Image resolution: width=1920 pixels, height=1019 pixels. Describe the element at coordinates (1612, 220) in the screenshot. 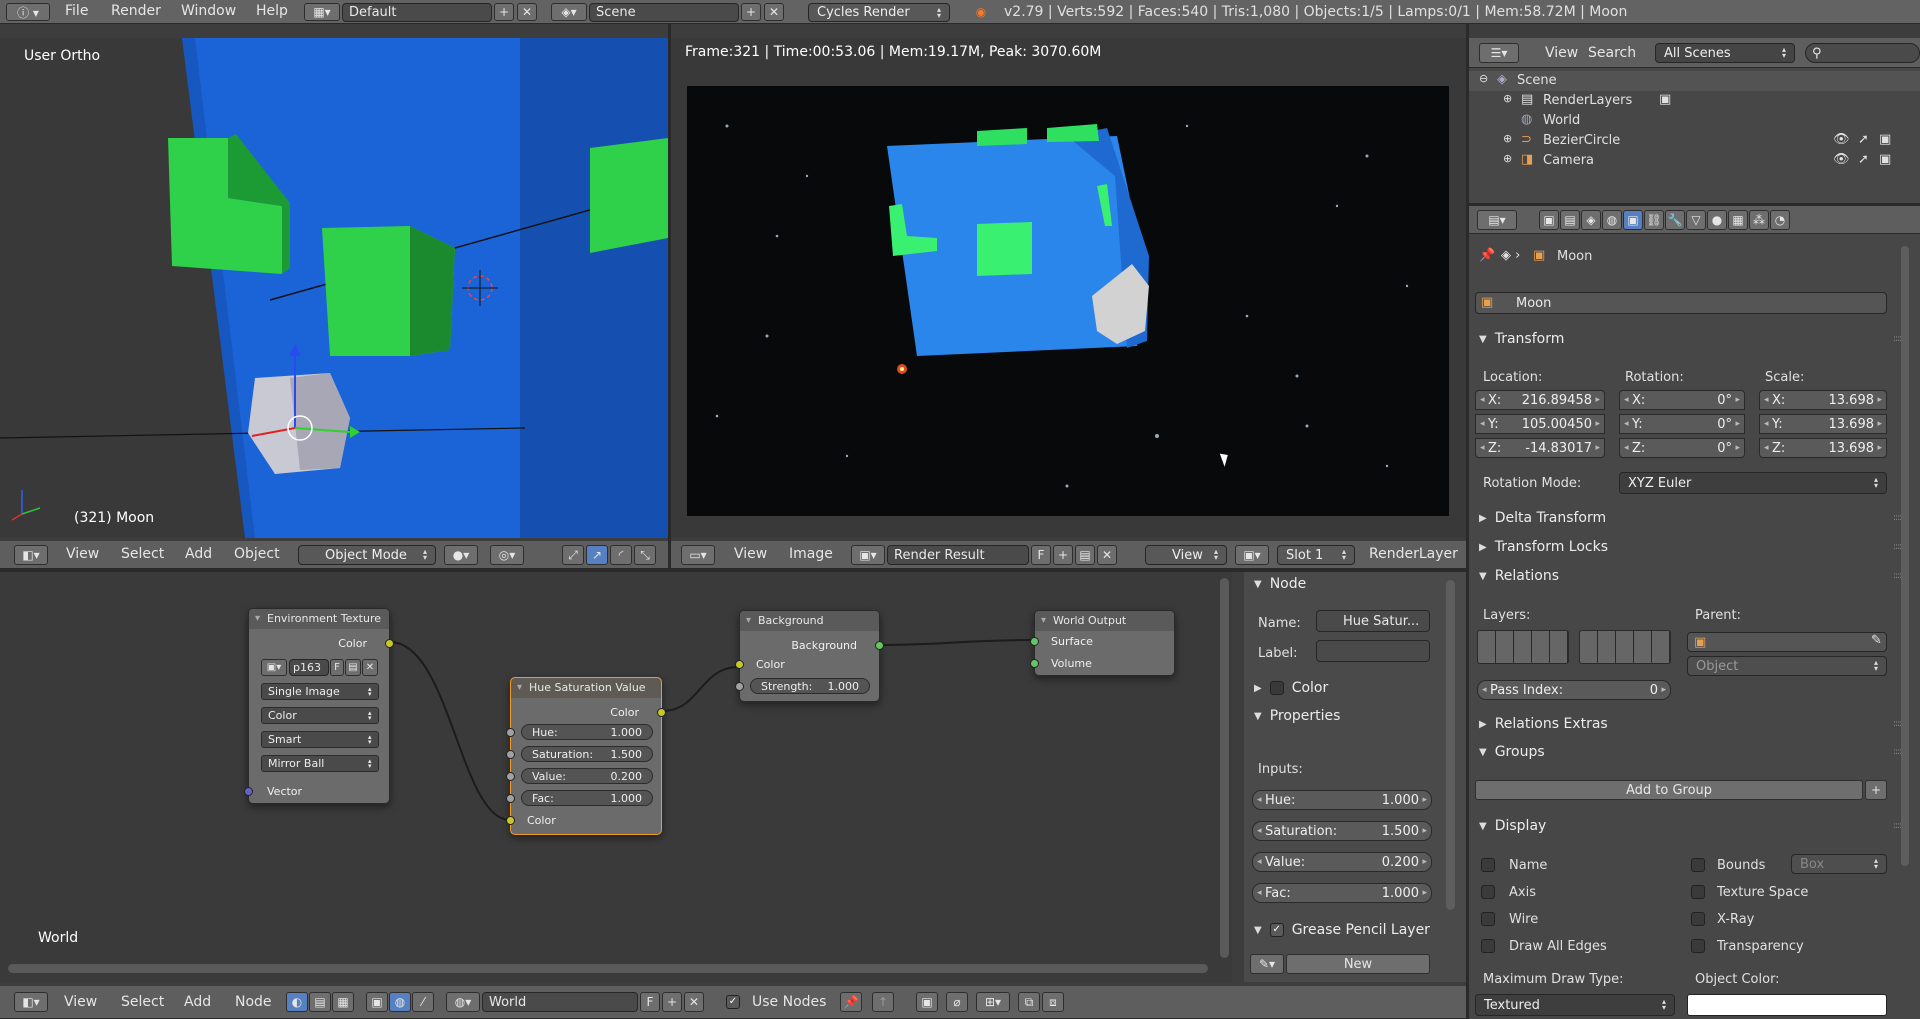

I see `world-tab-icon: ◍` at that location.